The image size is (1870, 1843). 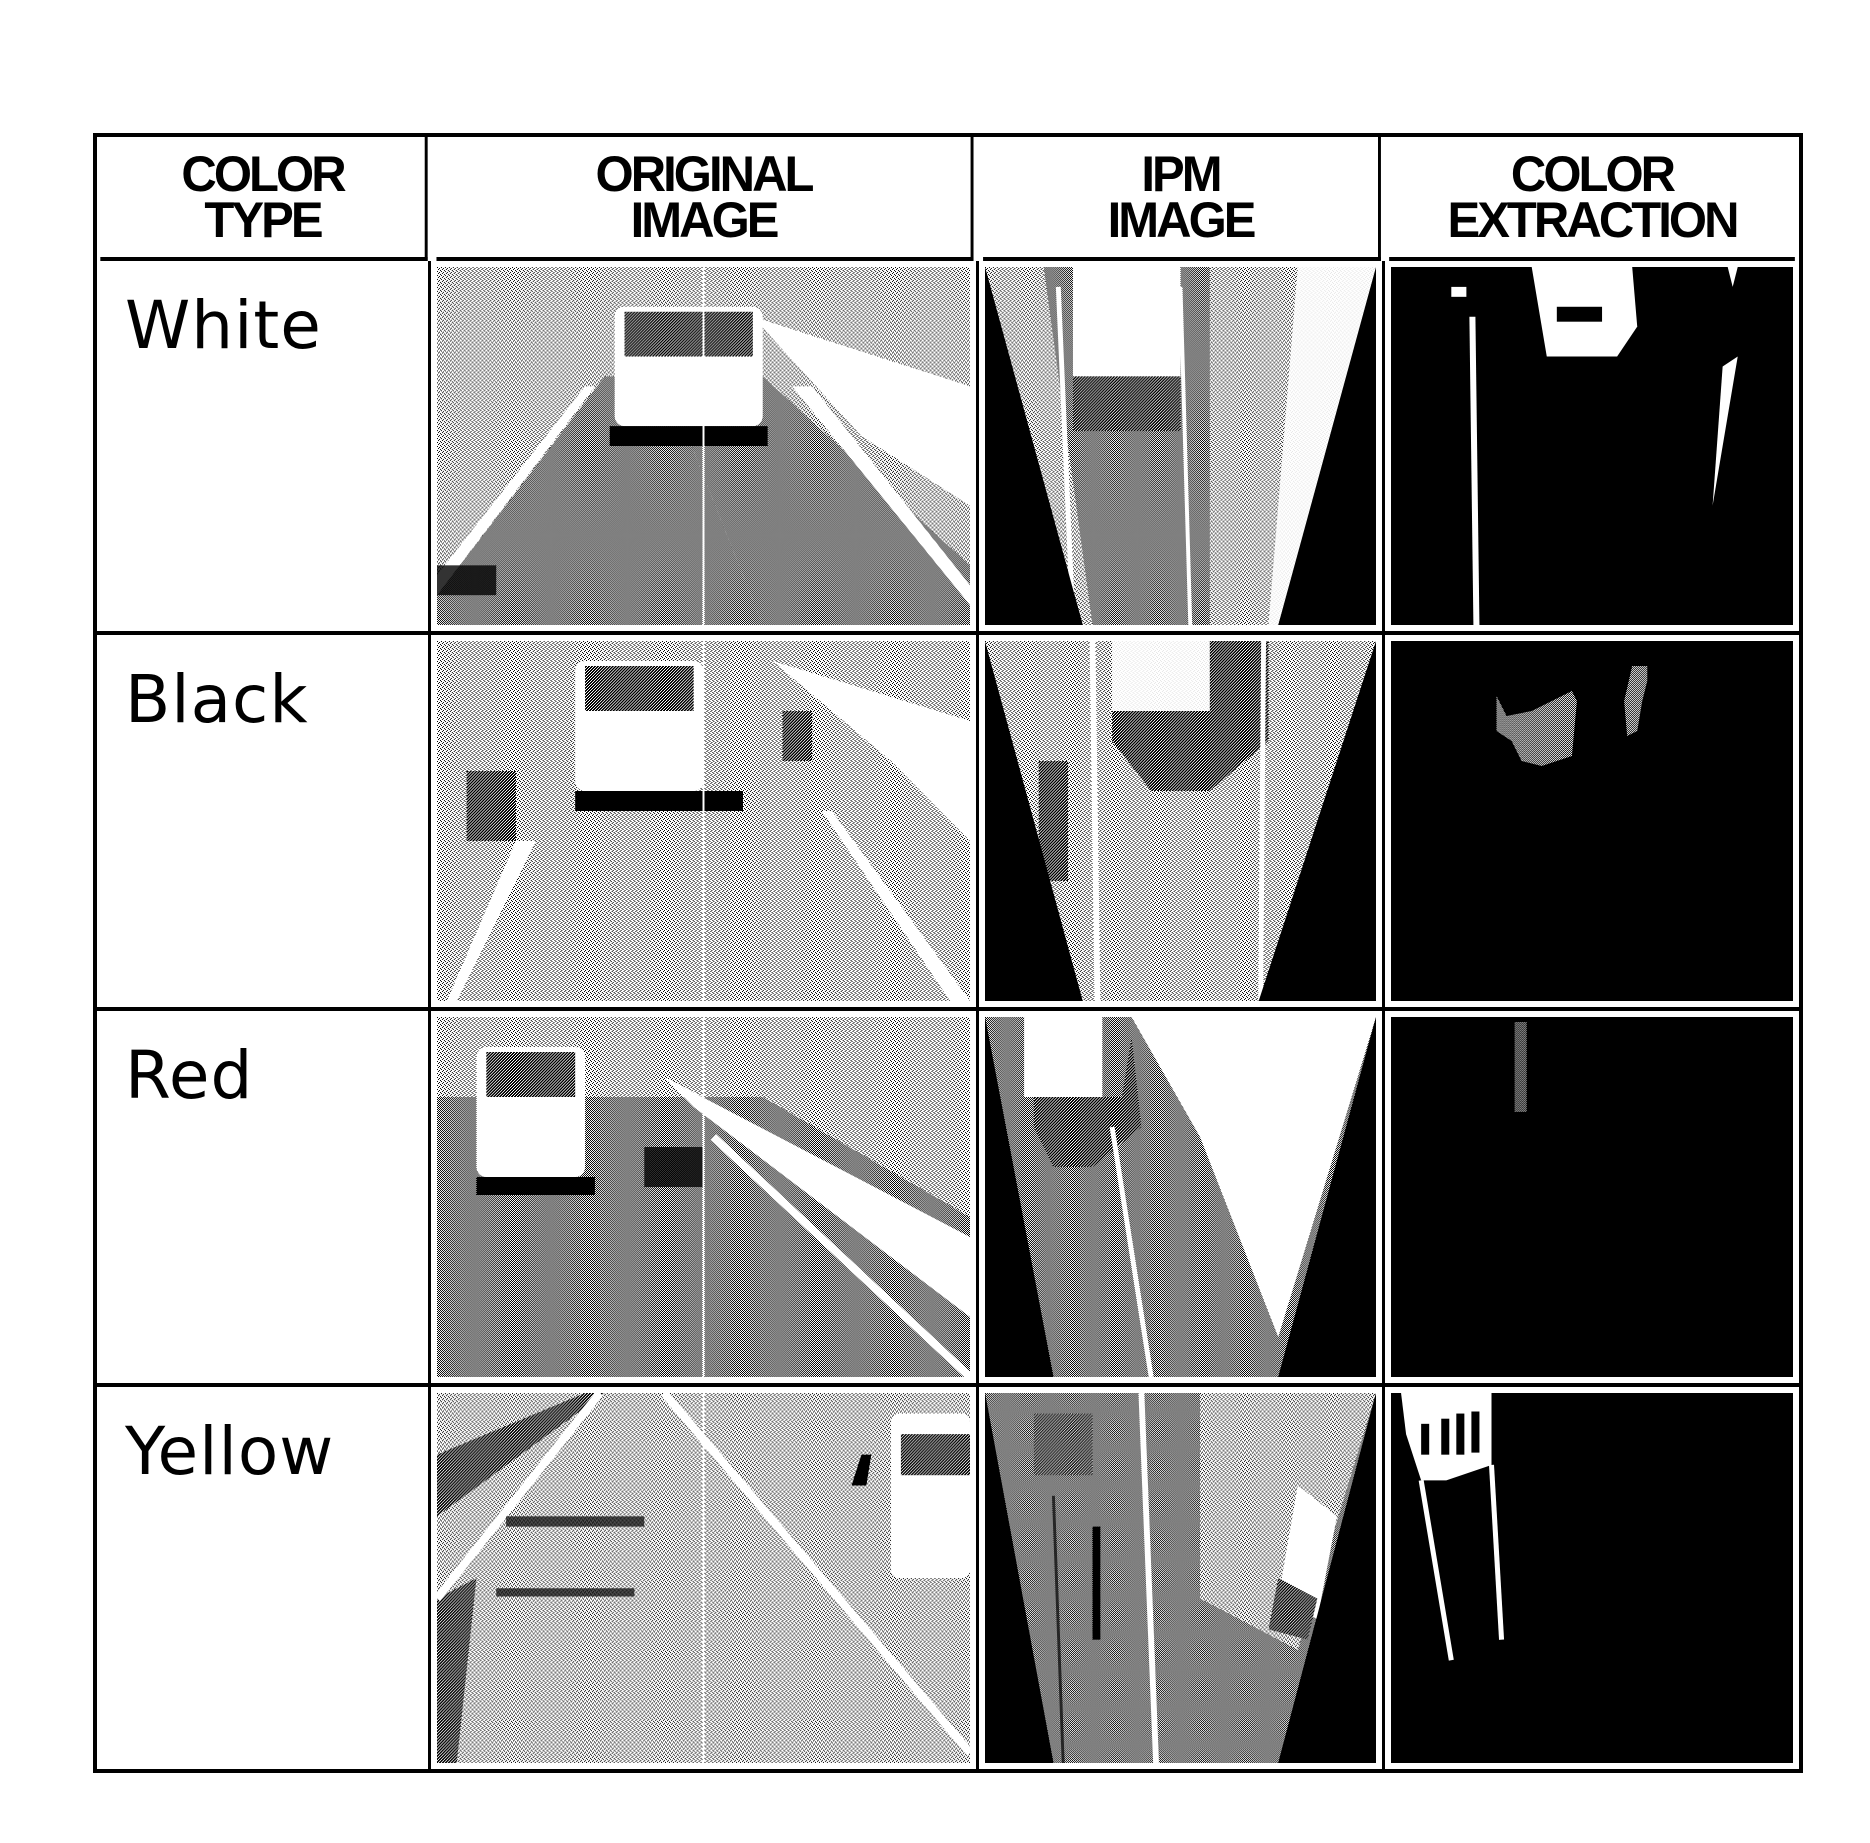 I want to click on row-black-original-image, so click(x=705, y=823).